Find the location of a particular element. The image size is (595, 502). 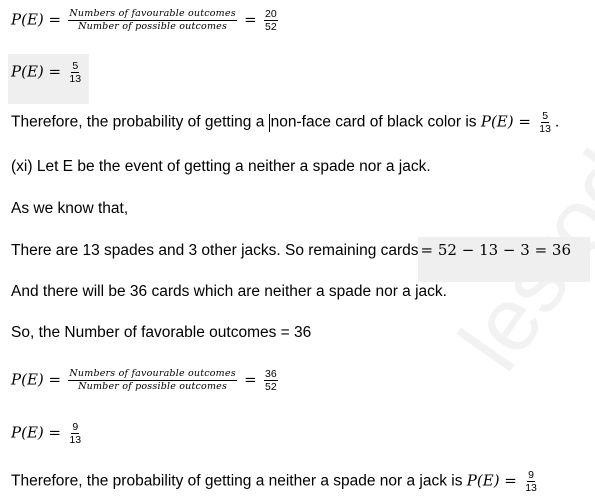

numerator: 20 is located at coordinates (271, 14).